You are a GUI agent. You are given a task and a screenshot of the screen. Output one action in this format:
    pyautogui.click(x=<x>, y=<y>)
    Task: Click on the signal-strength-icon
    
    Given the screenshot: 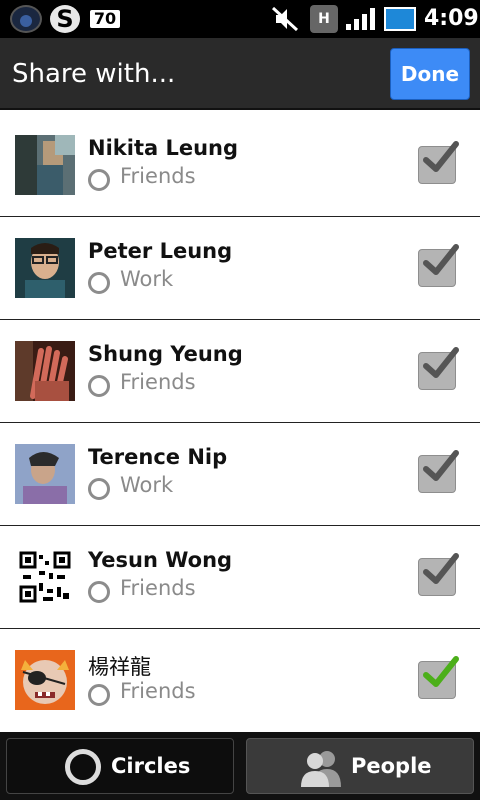 What is the action you would take?
    pyautogui.click(x=362, y=19)
    